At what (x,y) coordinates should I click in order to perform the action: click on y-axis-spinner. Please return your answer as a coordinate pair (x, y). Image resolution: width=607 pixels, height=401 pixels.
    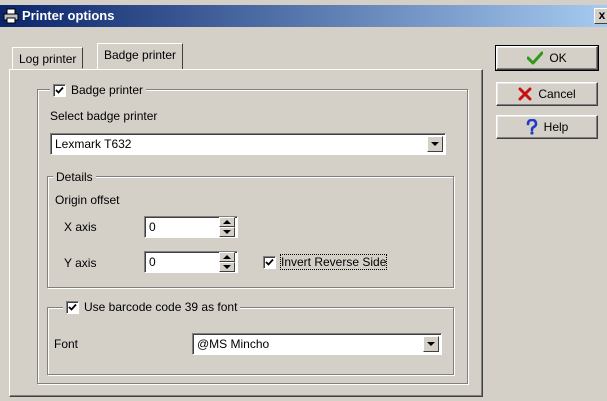
    Looking at the image, I should click on (227, 262).